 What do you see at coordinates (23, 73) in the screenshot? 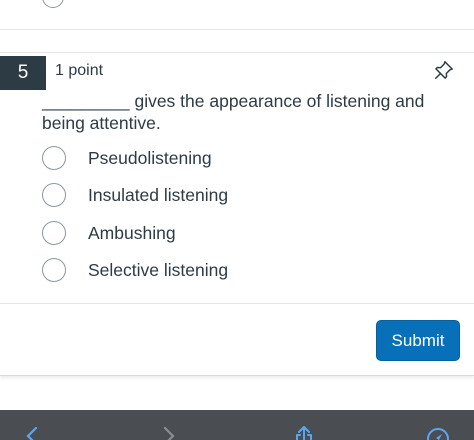
I see `question-number: 5` at bounding box center [23, 73].